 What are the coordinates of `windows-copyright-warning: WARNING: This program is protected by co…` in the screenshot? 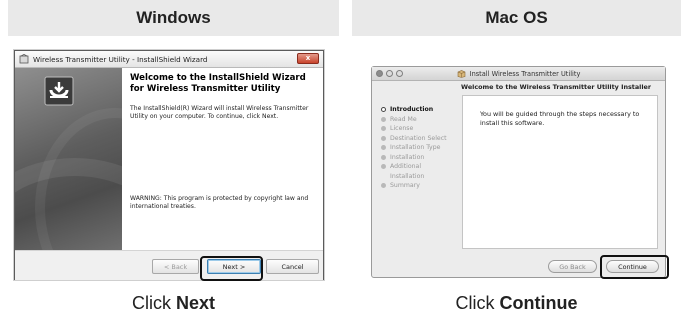 It's located at (219, 202).